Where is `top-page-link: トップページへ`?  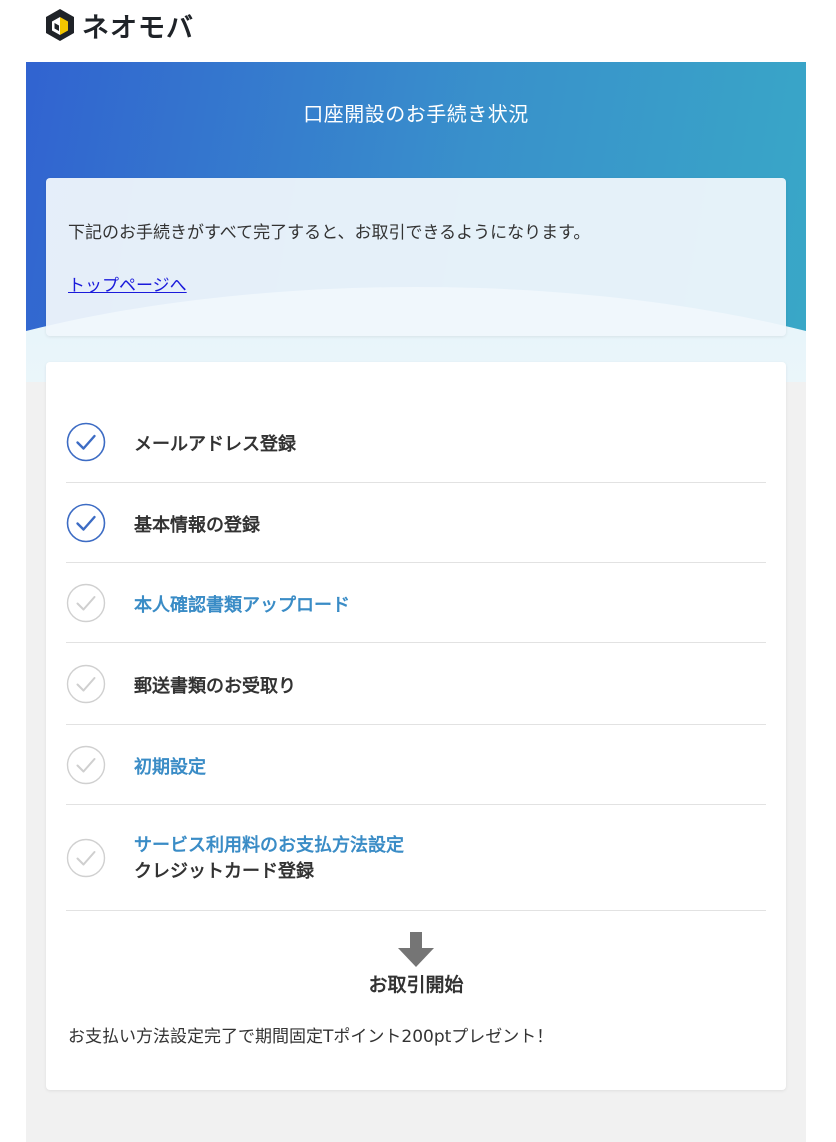
top-page-link: トップページへ is located at coordinates (127, 283).